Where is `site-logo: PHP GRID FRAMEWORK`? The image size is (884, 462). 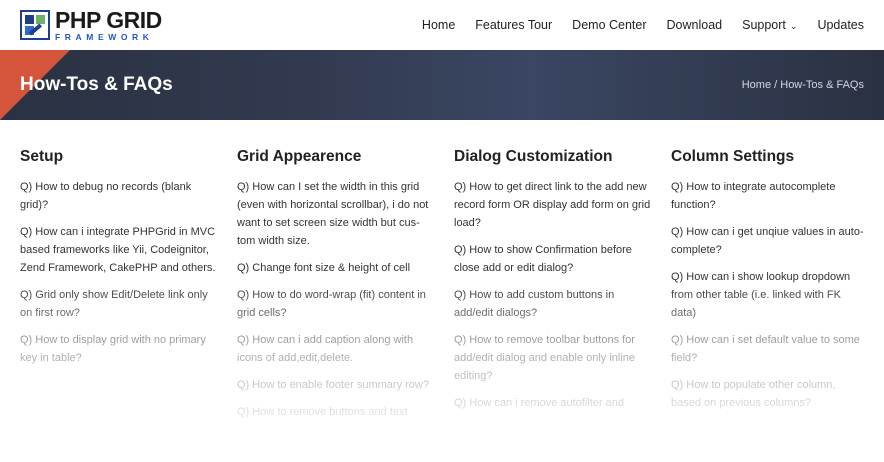
site-logo: PHP GRID FRAMEWORK is located at coordinates (91, 25).